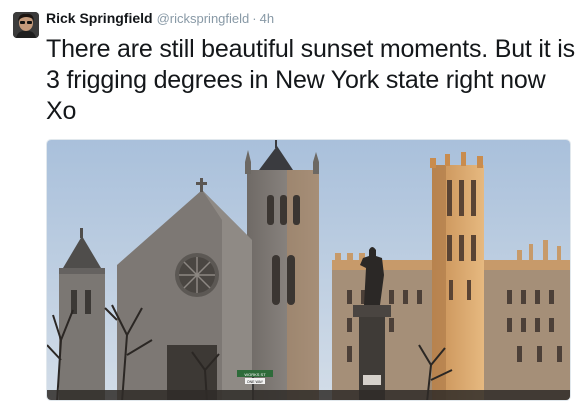 Image resolution: width=587 pixels, height=412 pixels. I want to click on timestamp: 4h, so click(267, 18).